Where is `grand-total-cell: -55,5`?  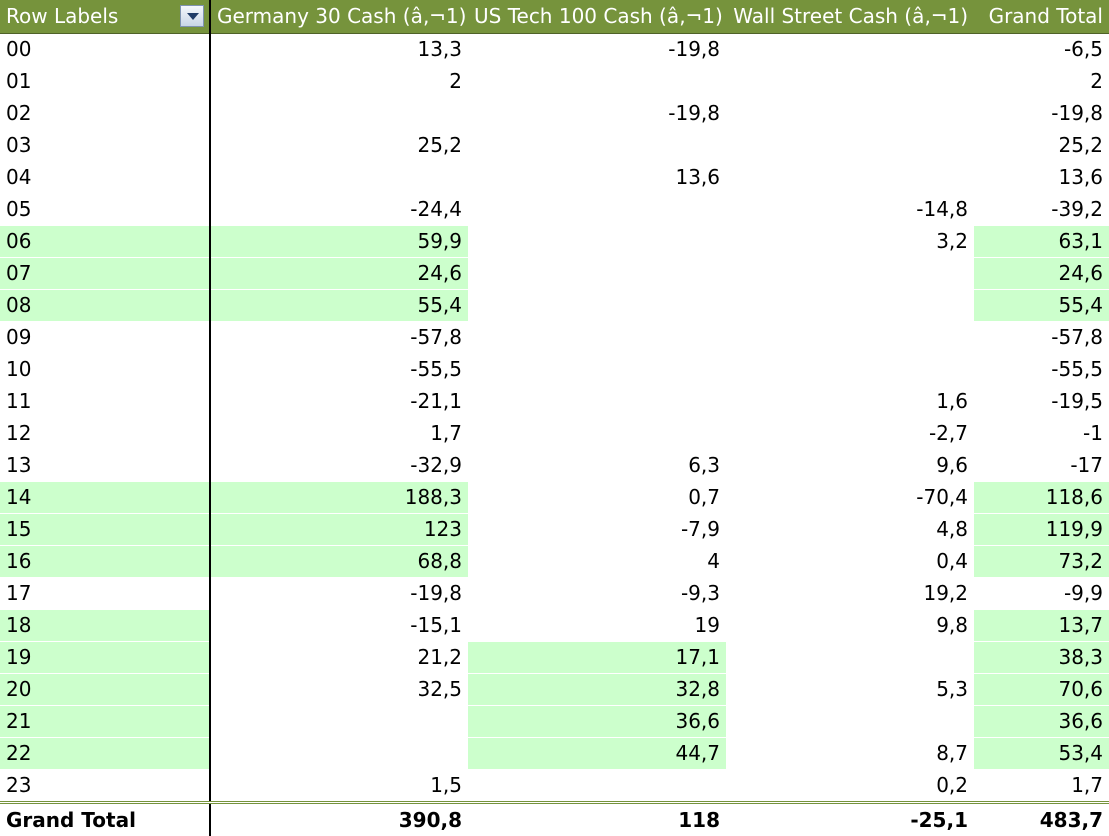 grand-total-cell: -55,5 is located at coordinates (1041, 370).